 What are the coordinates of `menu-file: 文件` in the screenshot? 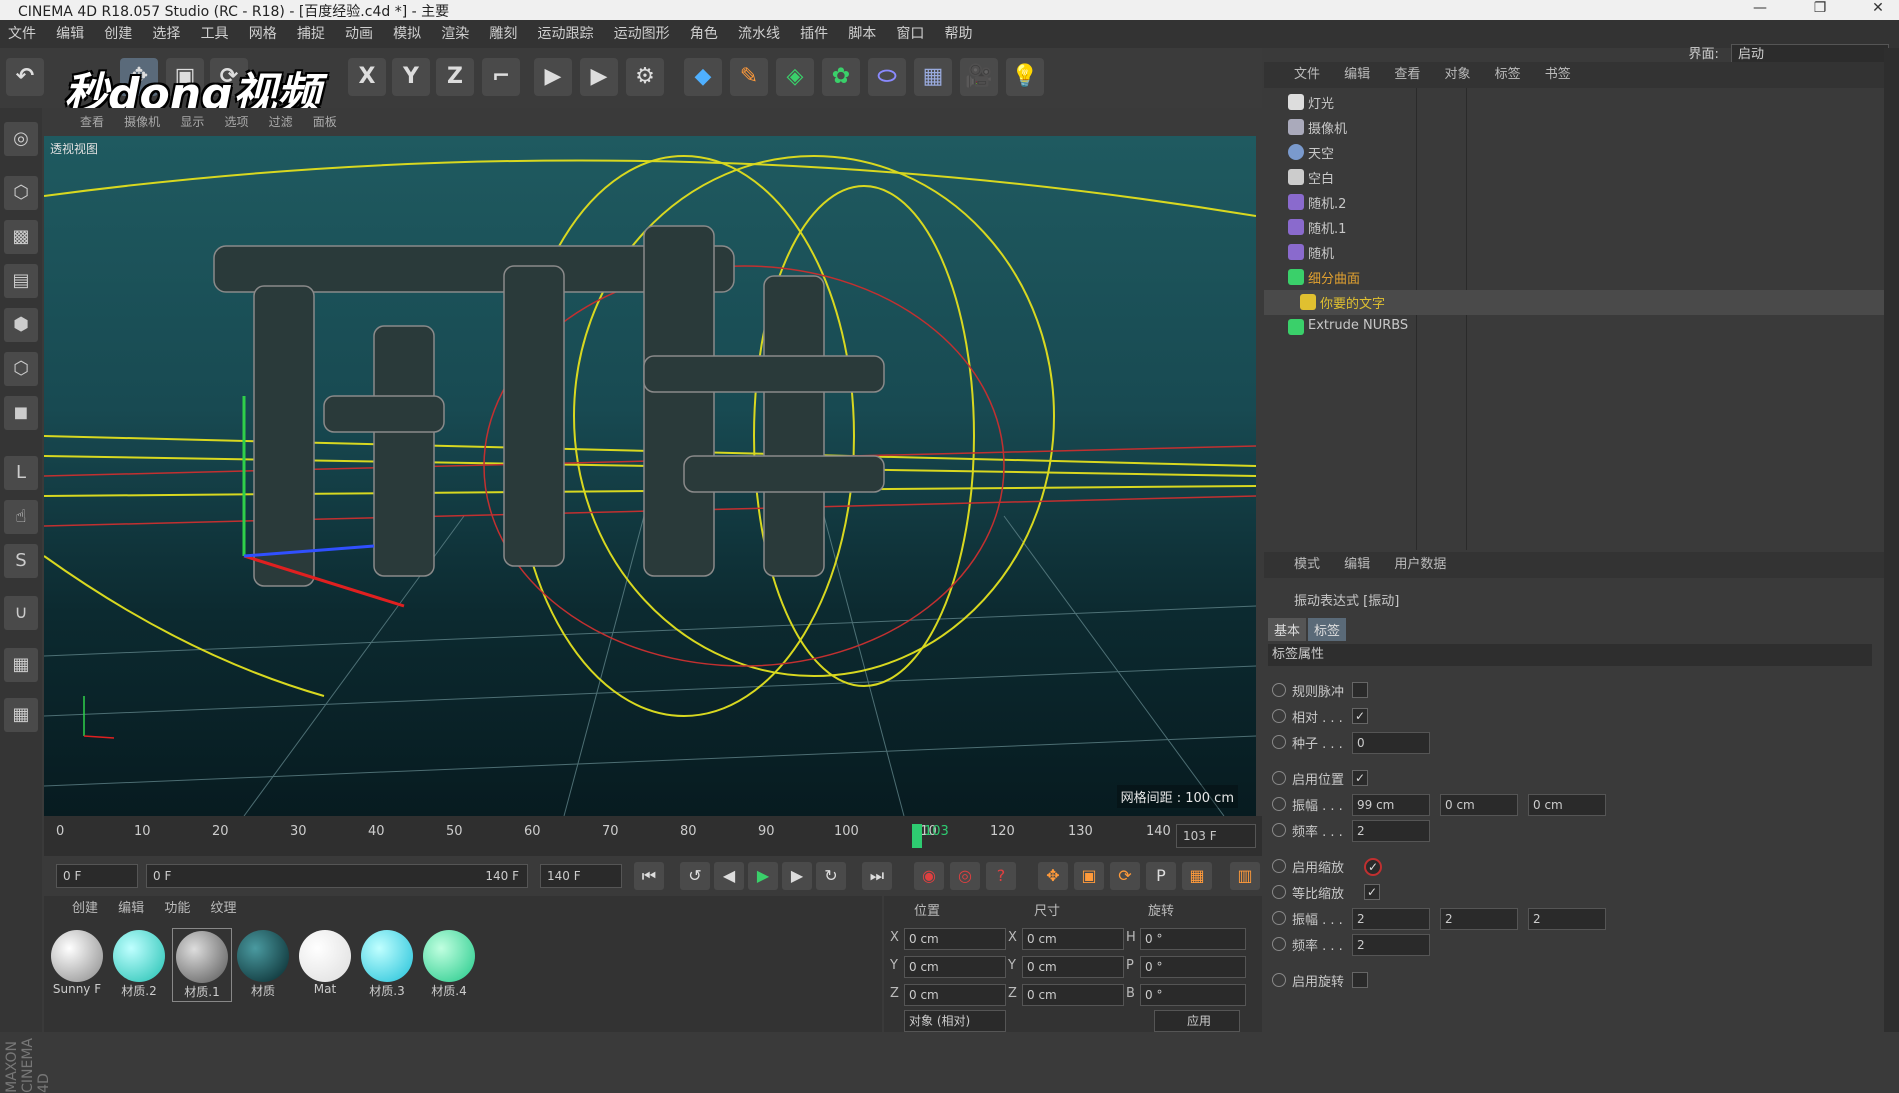 It's located at (22, 34).